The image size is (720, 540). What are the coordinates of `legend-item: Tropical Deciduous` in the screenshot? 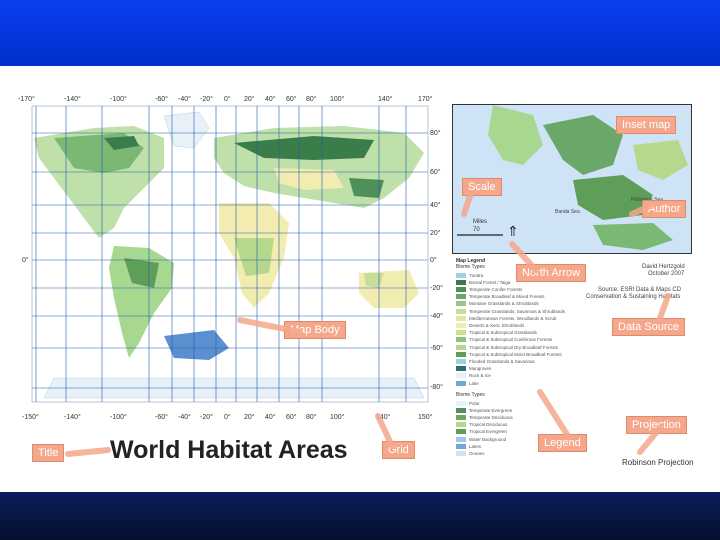 It's located at (481, 425).